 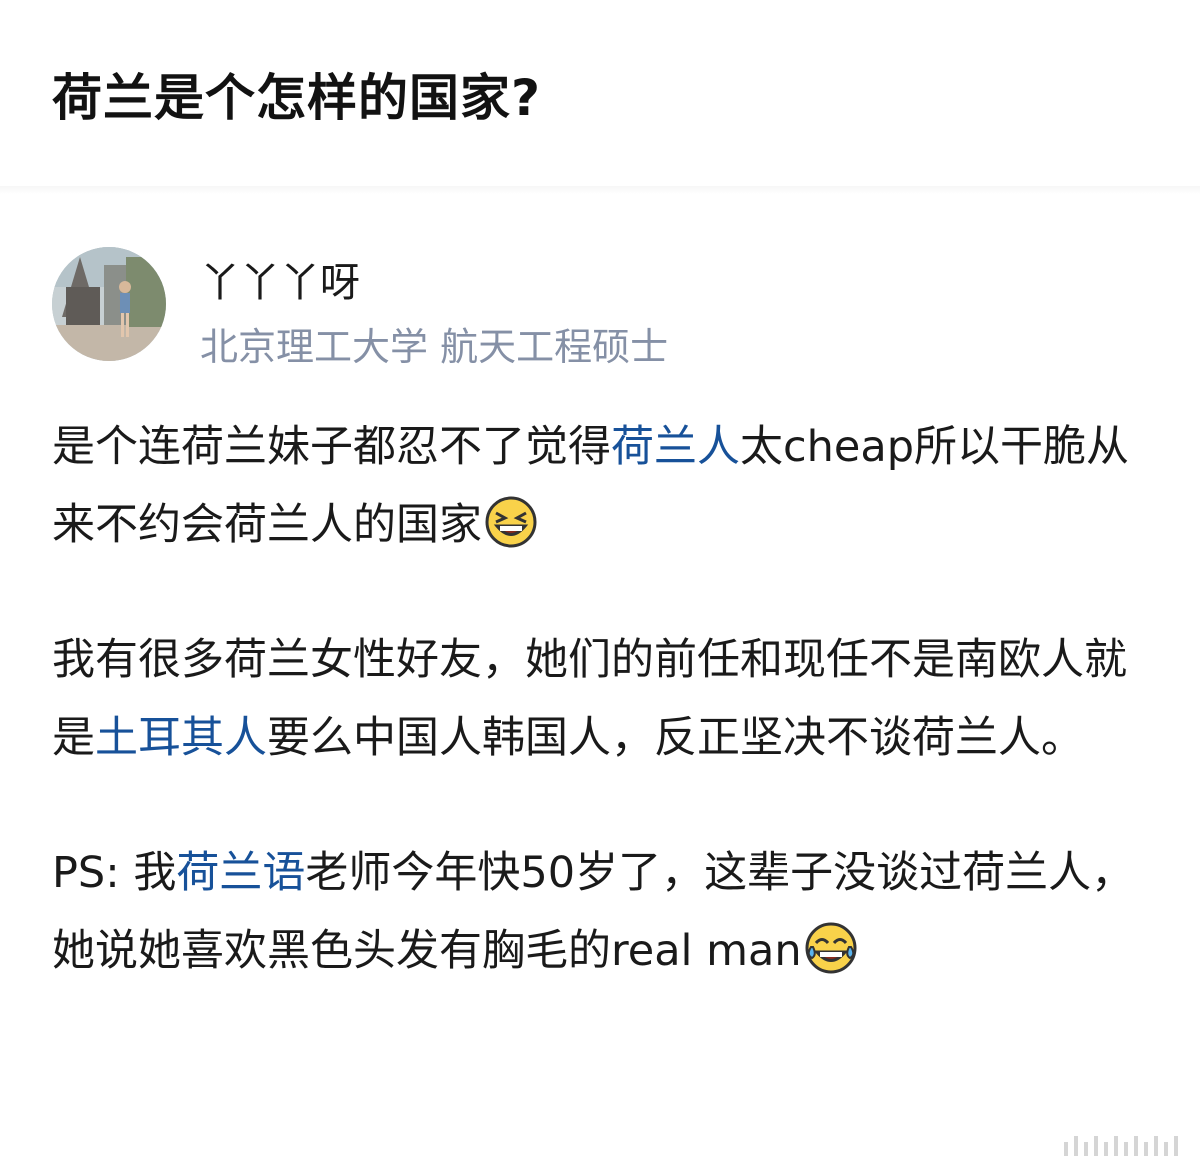 What do you see at coordinates (240, 873) in the screenshot?
I see `topic-link: 荷兰语` at bounding box center [240, 873].